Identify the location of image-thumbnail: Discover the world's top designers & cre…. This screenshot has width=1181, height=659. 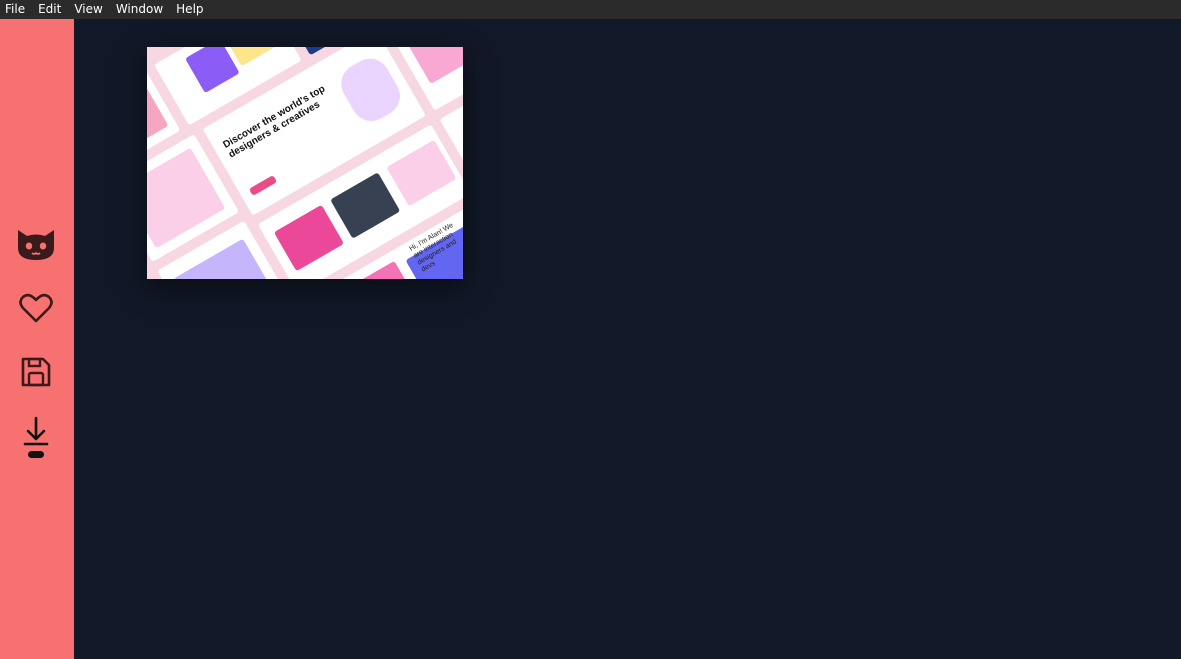
(305, 163).